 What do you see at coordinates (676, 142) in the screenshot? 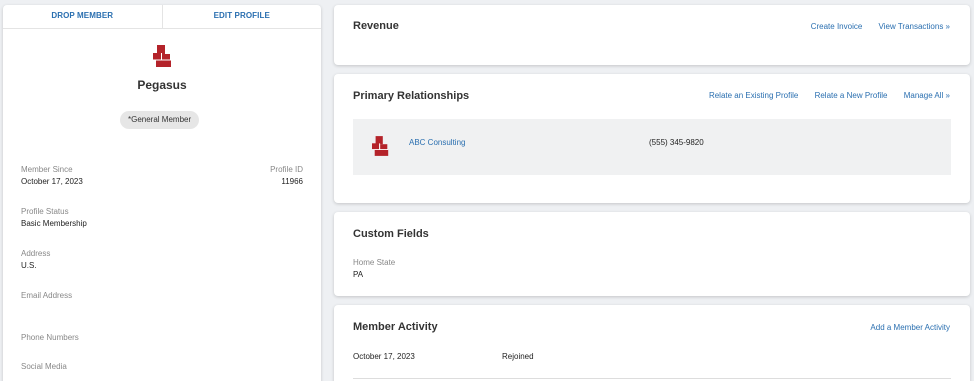
I see `relationship-phone: (555) 345-9820` at bounding box center [676, 142].